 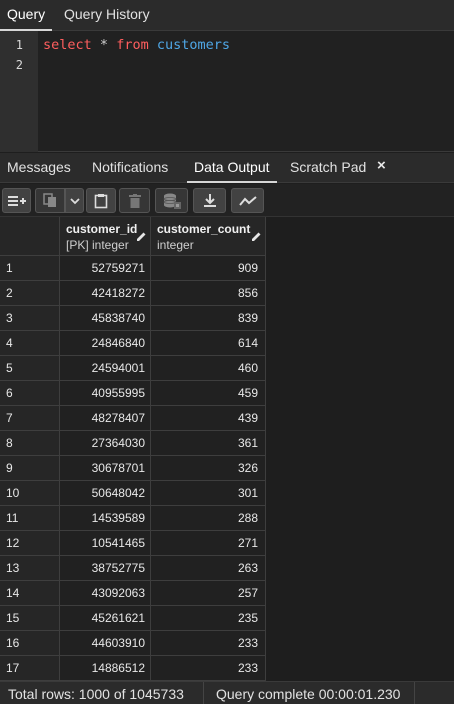 What do you see at coordinates (105, 568) in the screenshot?
I see `customer-id-cell: 38752775` at bounding box center [105, 568].